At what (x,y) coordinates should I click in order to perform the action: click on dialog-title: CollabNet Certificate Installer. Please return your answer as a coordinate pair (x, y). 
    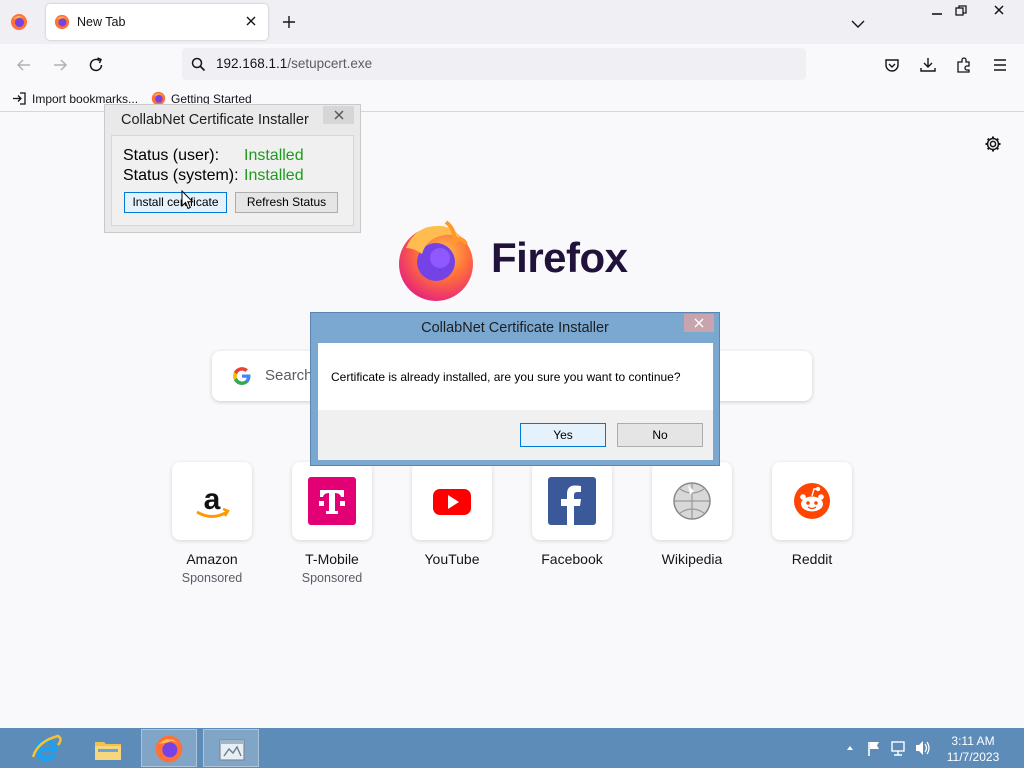
    Looking at the image, I should click on (515, 328).